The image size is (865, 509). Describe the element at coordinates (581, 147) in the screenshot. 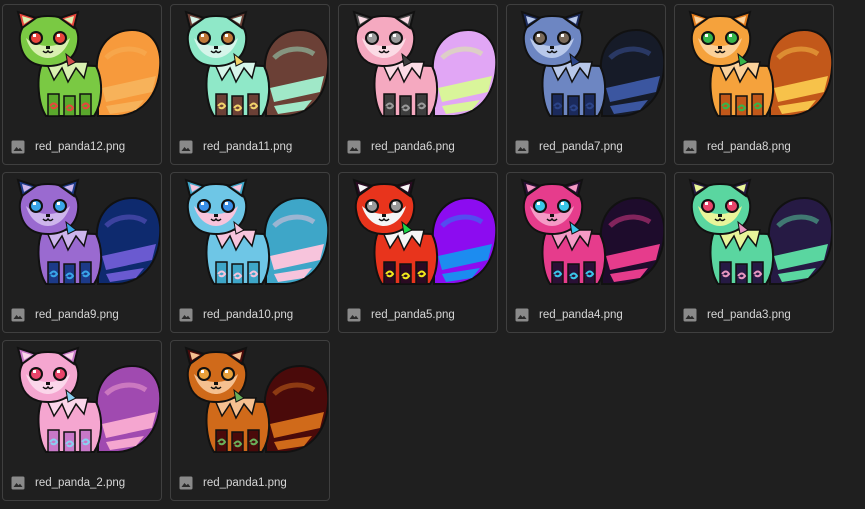

I see `file-name: red_panda7.png` at that location.